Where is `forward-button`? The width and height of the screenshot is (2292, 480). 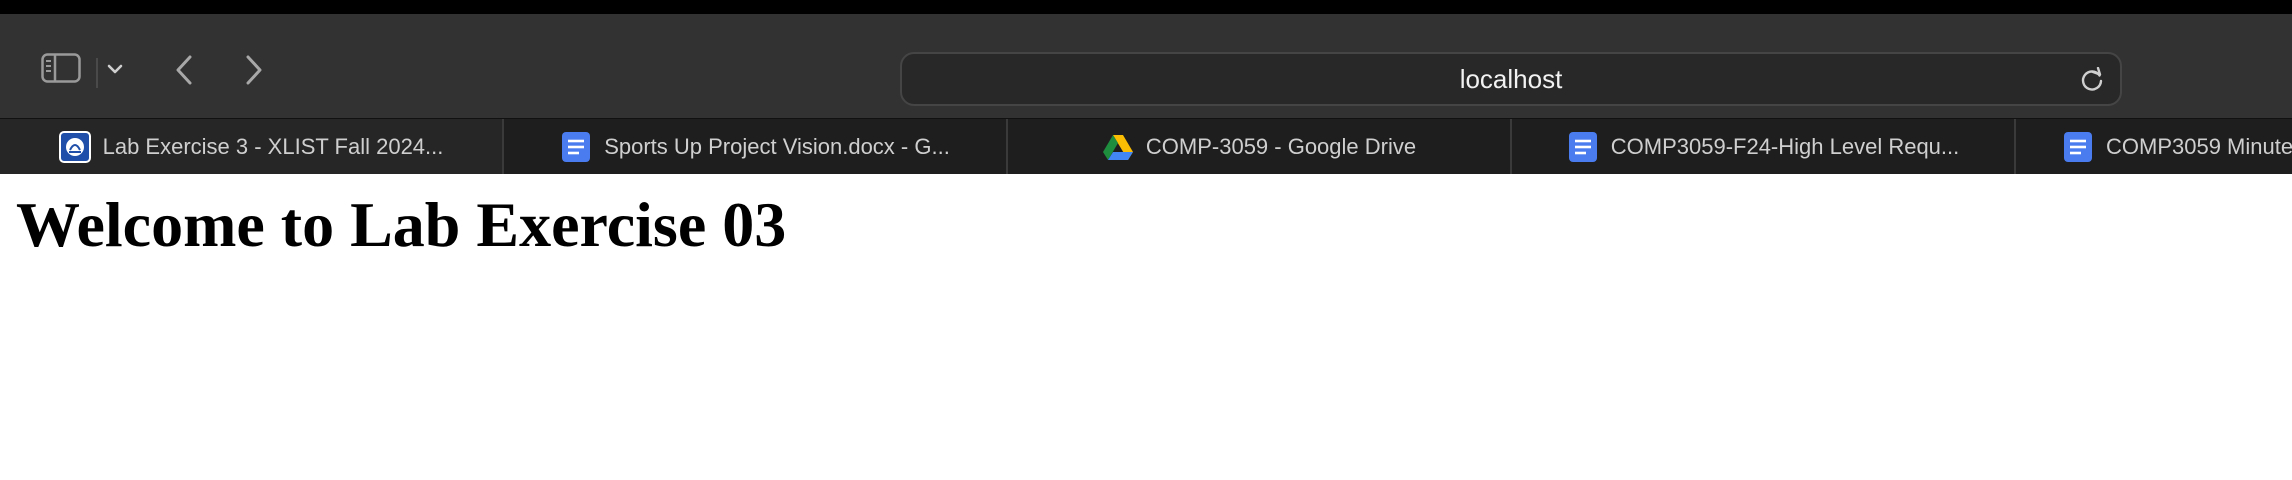 forward-button is located at coordinates (254, 70).